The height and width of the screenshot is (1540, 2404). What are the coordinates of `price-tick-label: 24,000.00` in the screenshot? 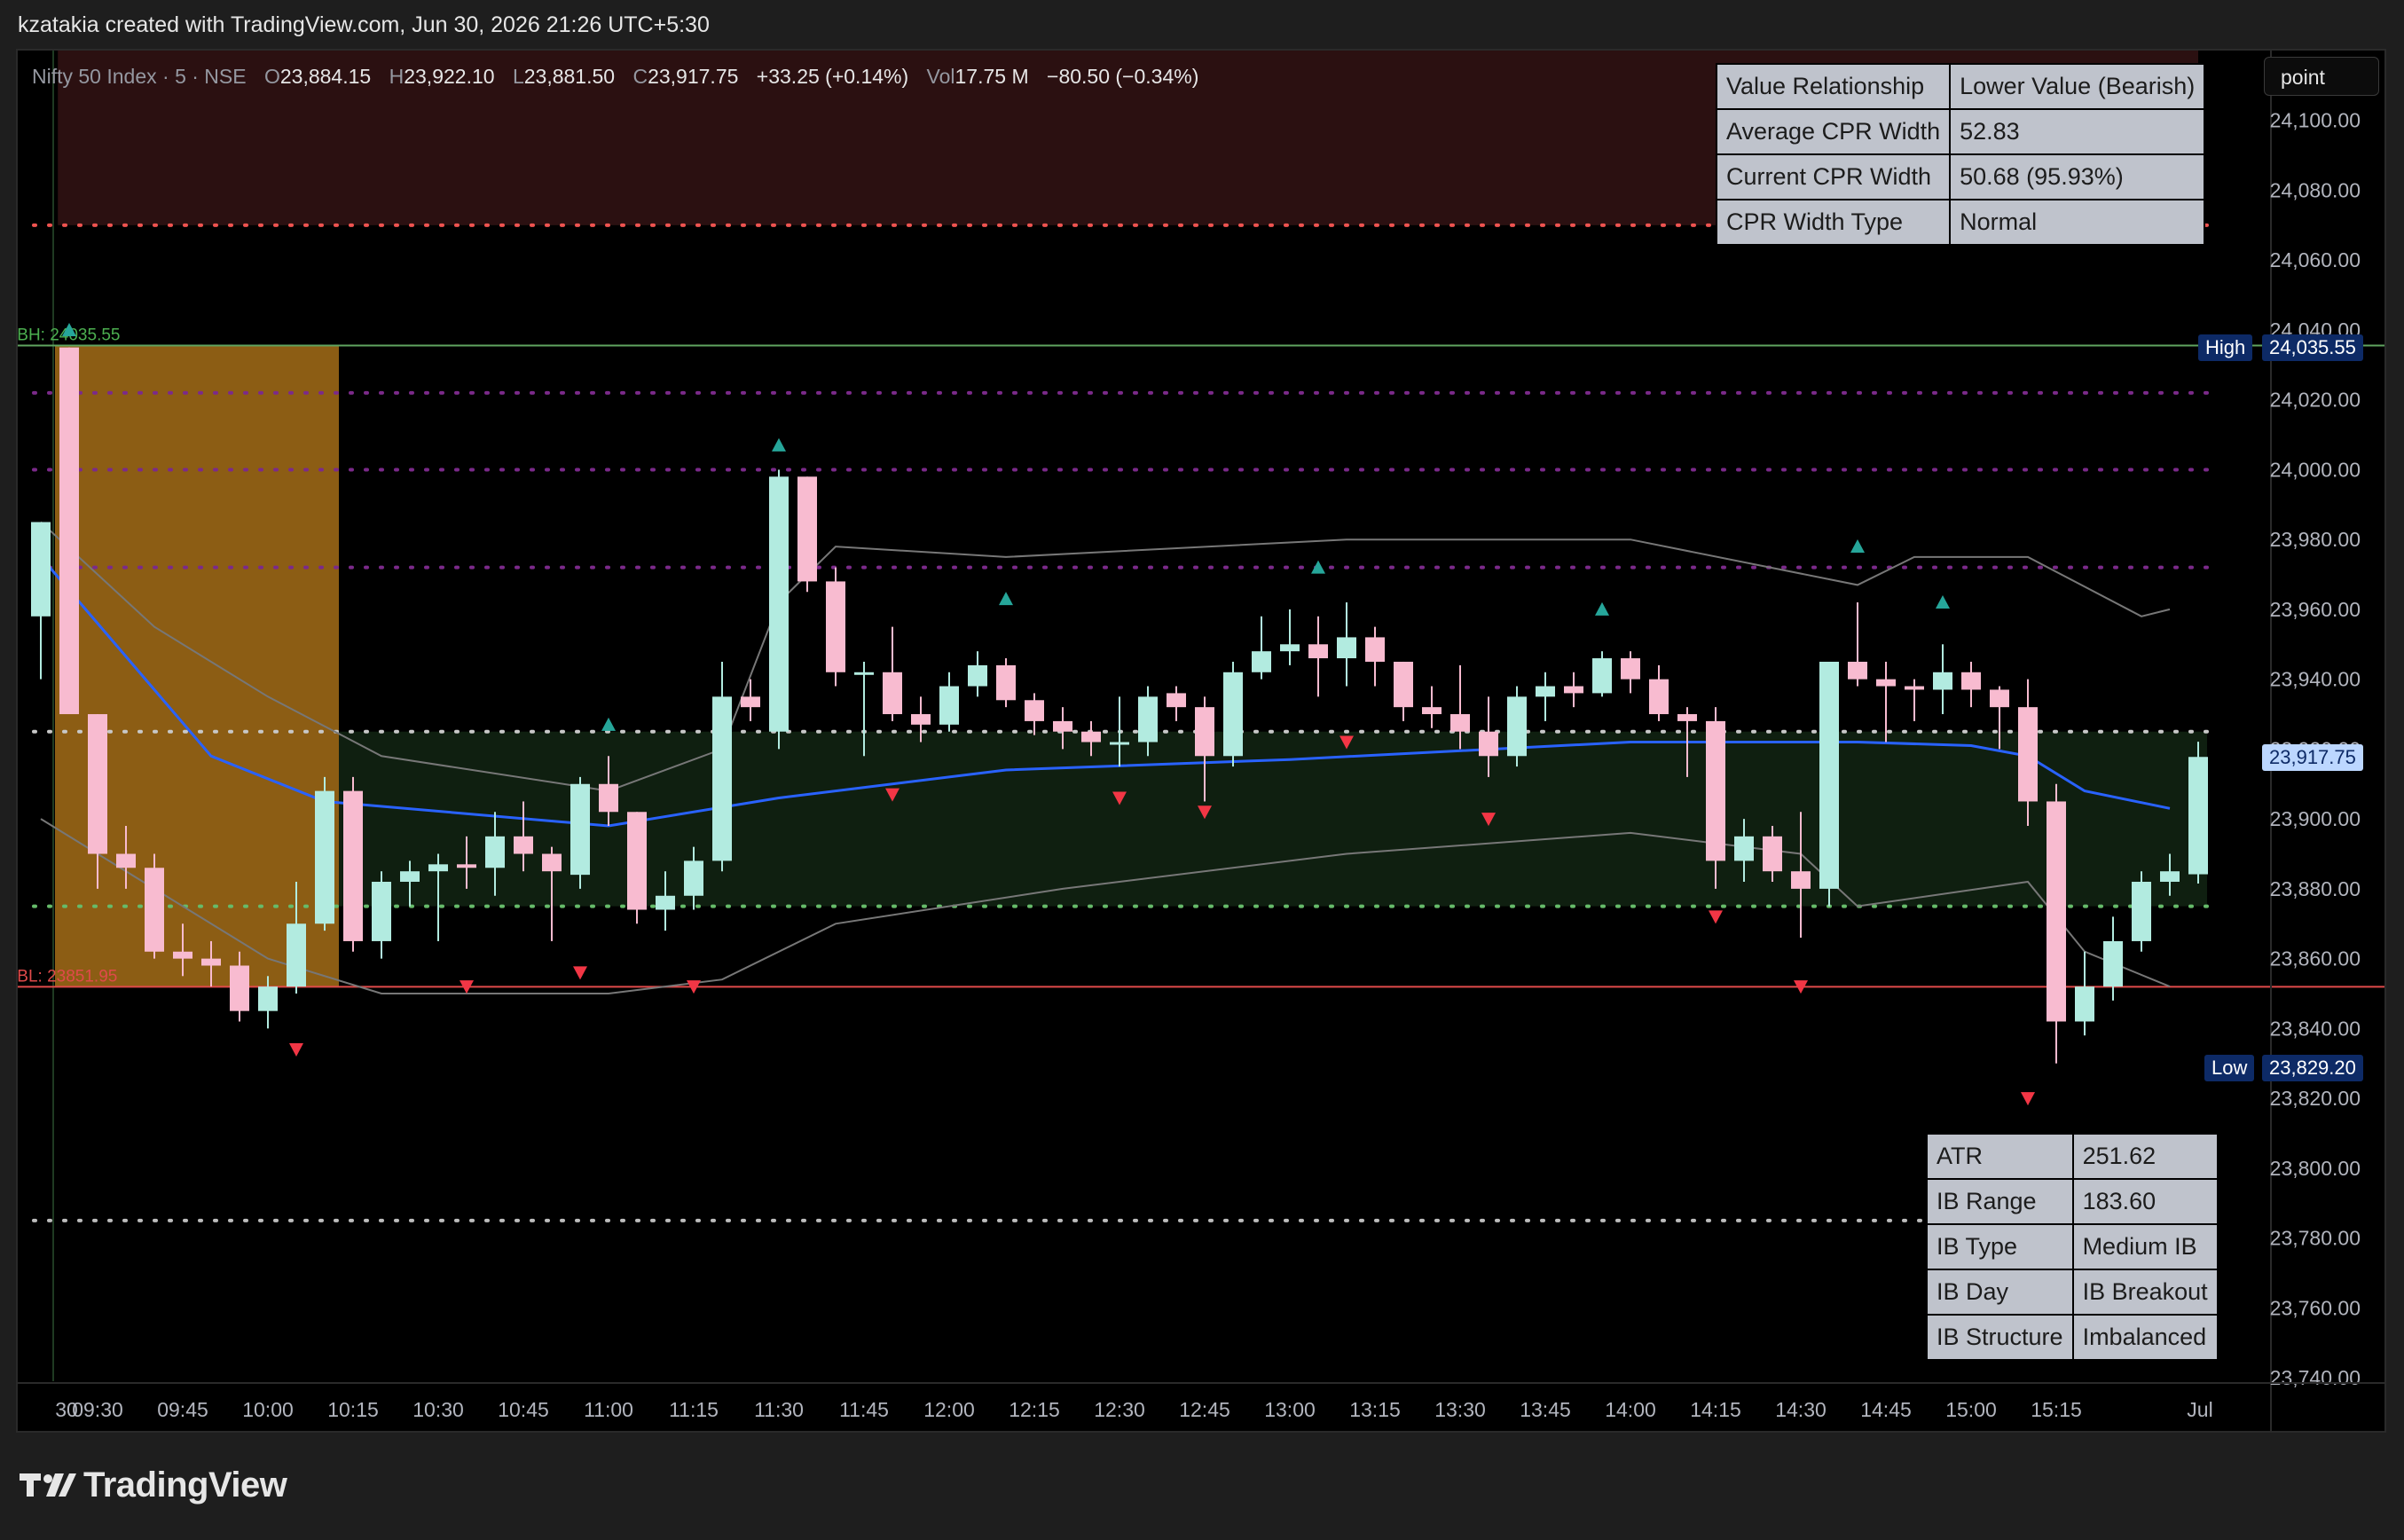 It's located at (2315, 469).